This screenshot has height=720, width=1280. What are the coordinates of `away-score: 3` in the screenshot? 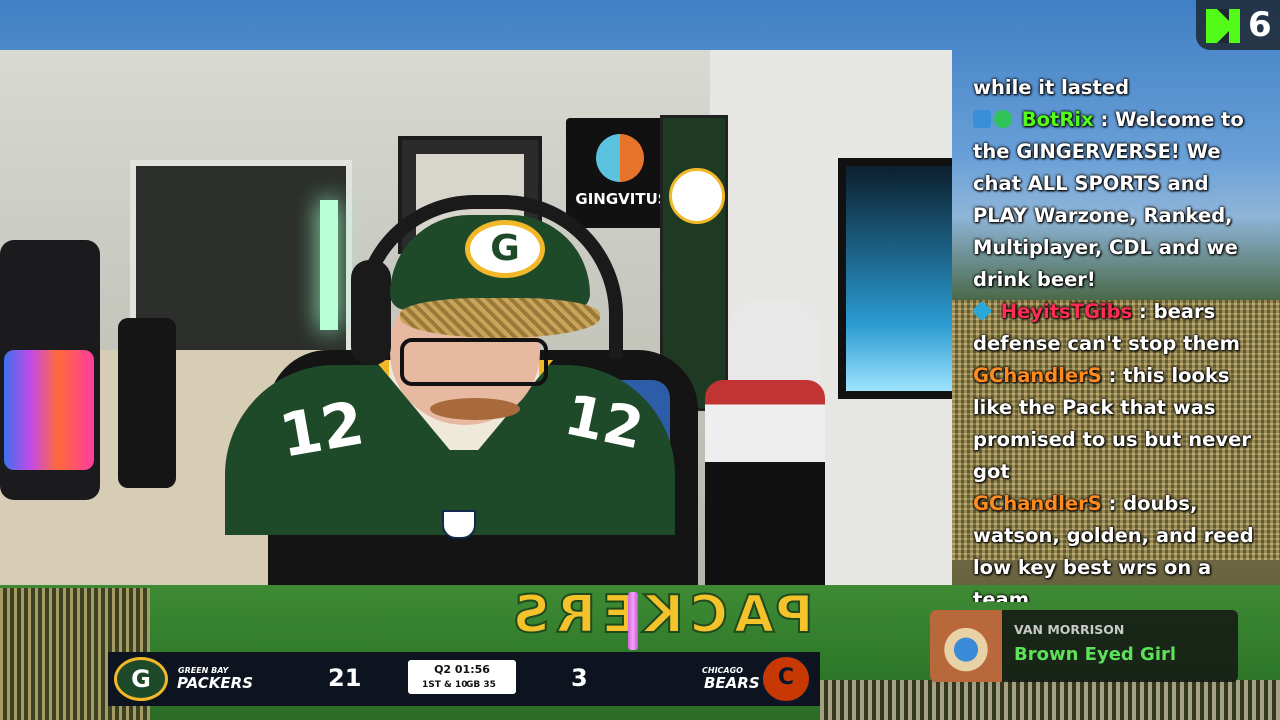 It's located at (579, 678).